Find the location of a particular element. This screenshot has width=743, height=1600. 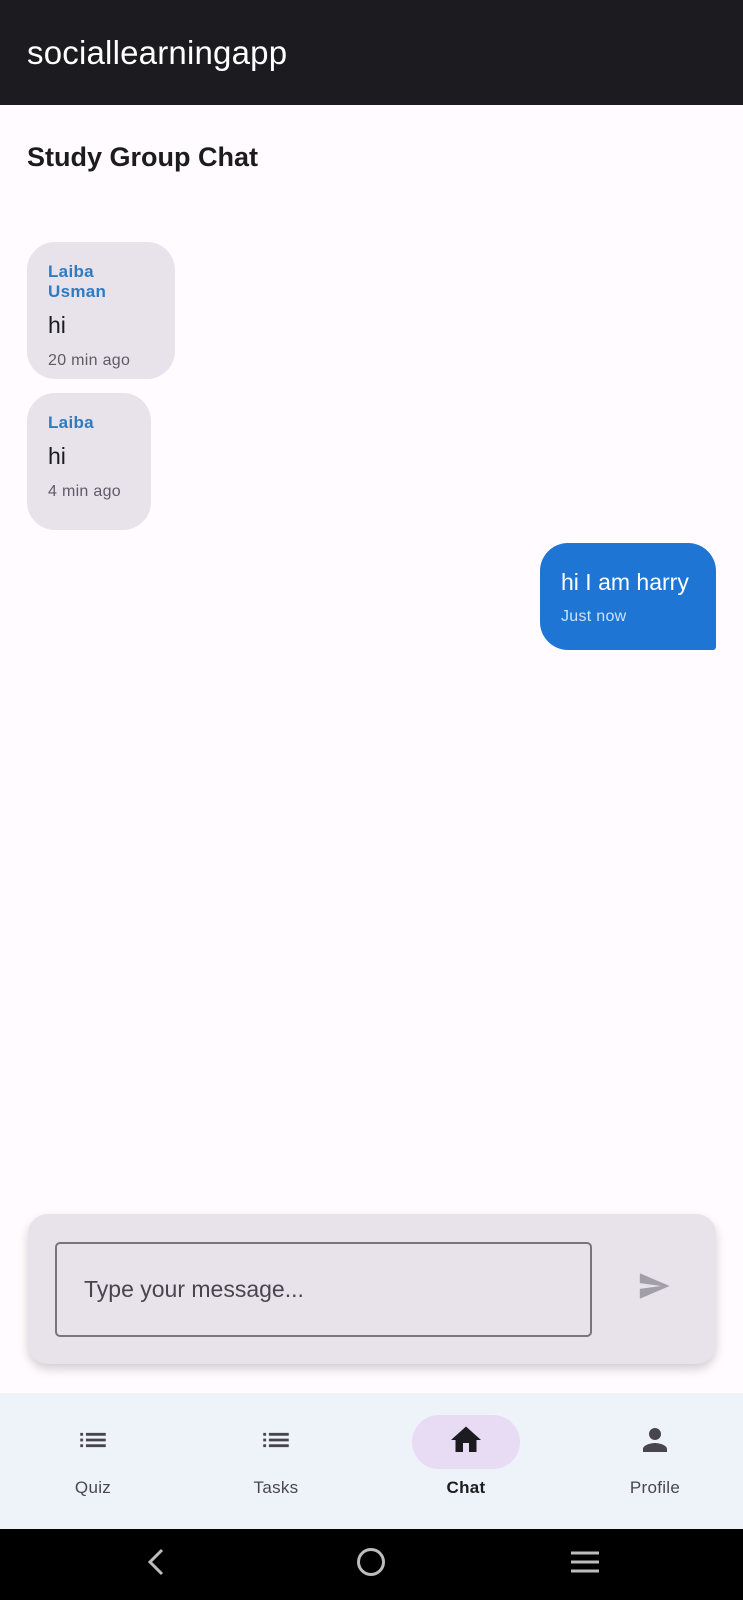

tab-quiz: Quiz is located at coordinates (93, 1461).